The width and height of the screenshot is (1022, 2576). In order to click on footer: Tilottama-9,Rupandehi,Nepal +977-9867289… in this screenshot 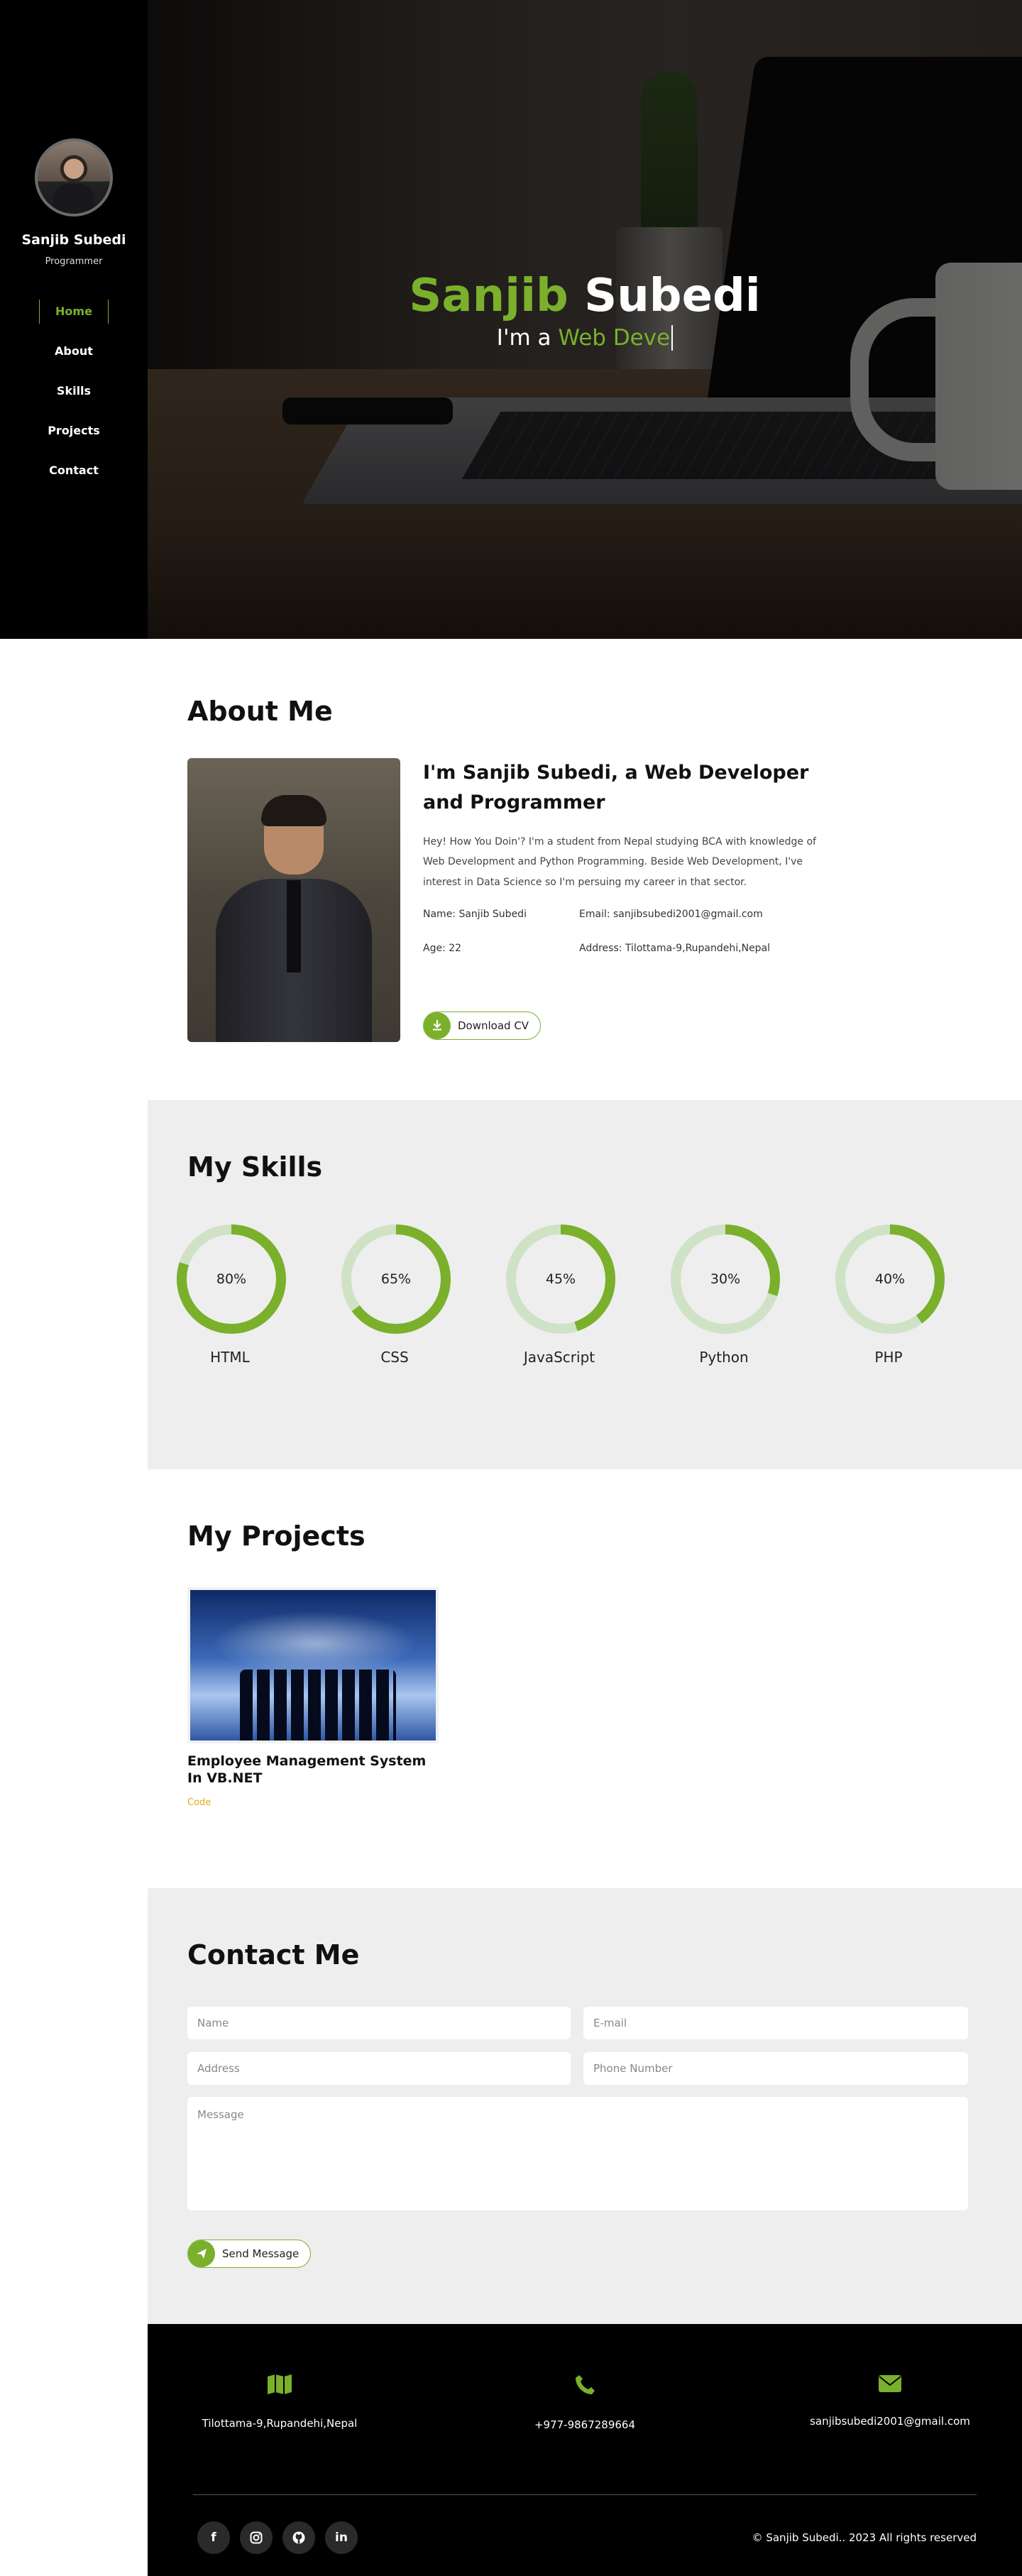, I will do `click(585, 2450)`.